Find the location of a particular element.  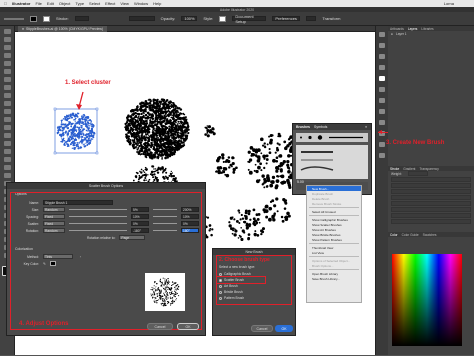

tab-artboards: Artboards is located at coordinates (397, 29).